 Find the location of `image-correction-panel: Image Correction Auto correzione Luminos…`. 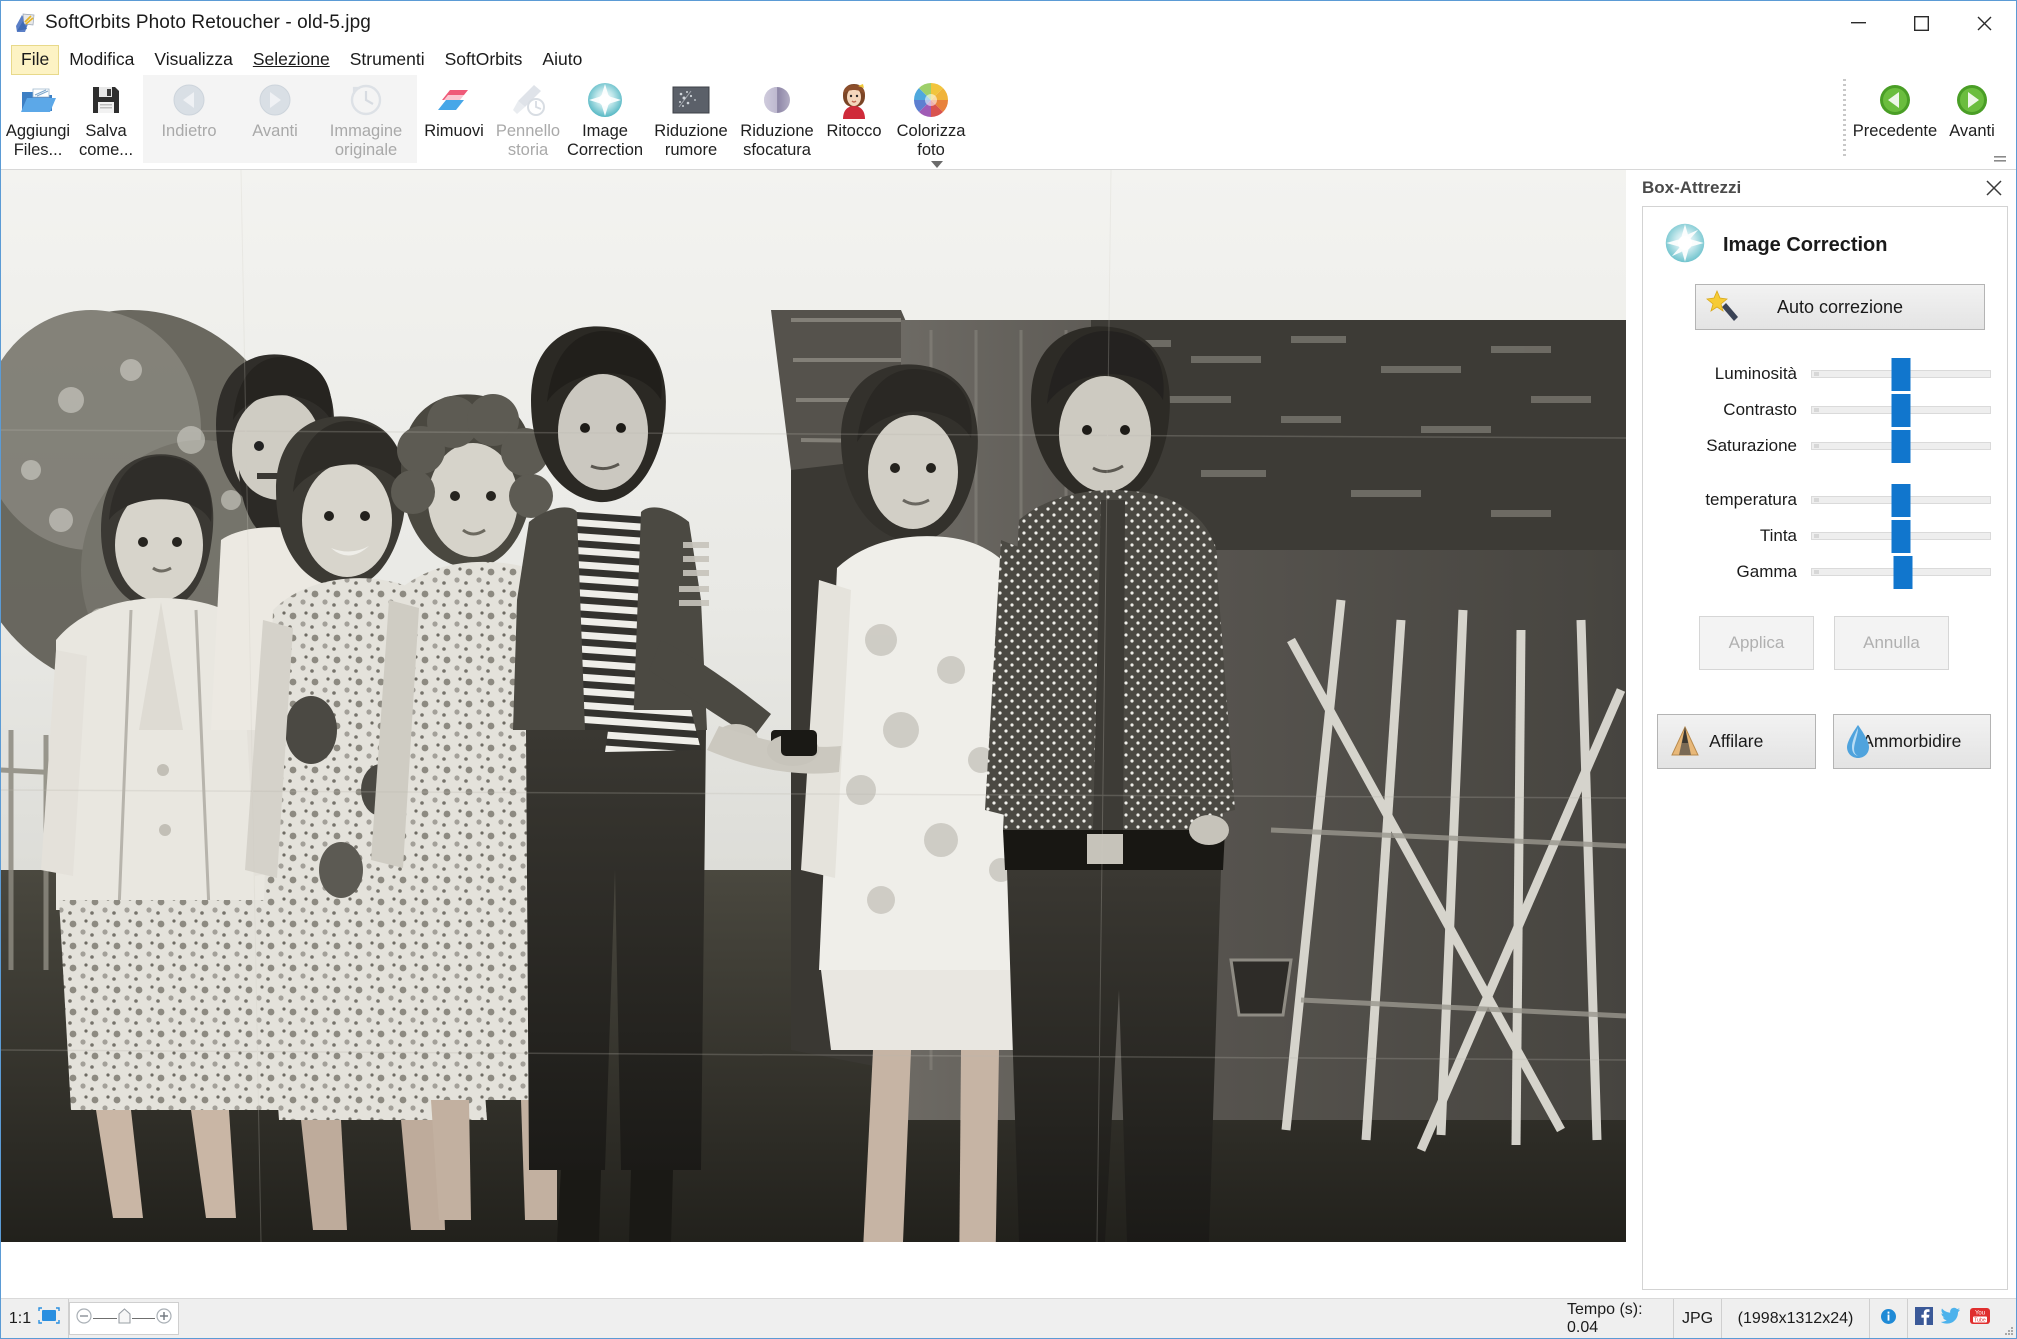

image-correction-panel: Image Correction Auto correzione Luminos… is located at coordinates (1825, 748).